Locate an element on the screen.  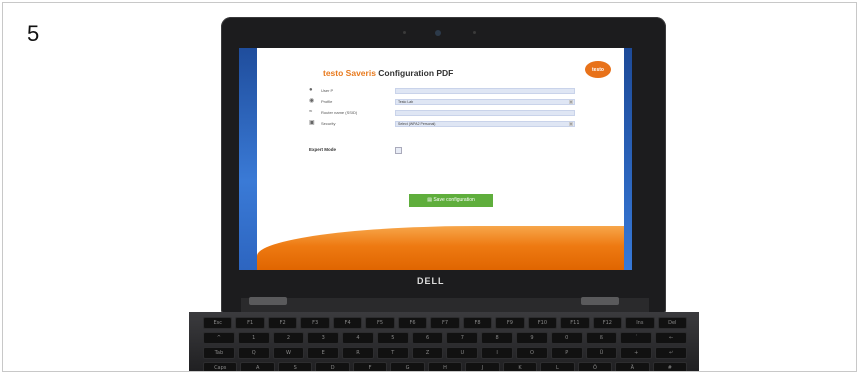
security-label: Security is located at coordinates (328, 123).